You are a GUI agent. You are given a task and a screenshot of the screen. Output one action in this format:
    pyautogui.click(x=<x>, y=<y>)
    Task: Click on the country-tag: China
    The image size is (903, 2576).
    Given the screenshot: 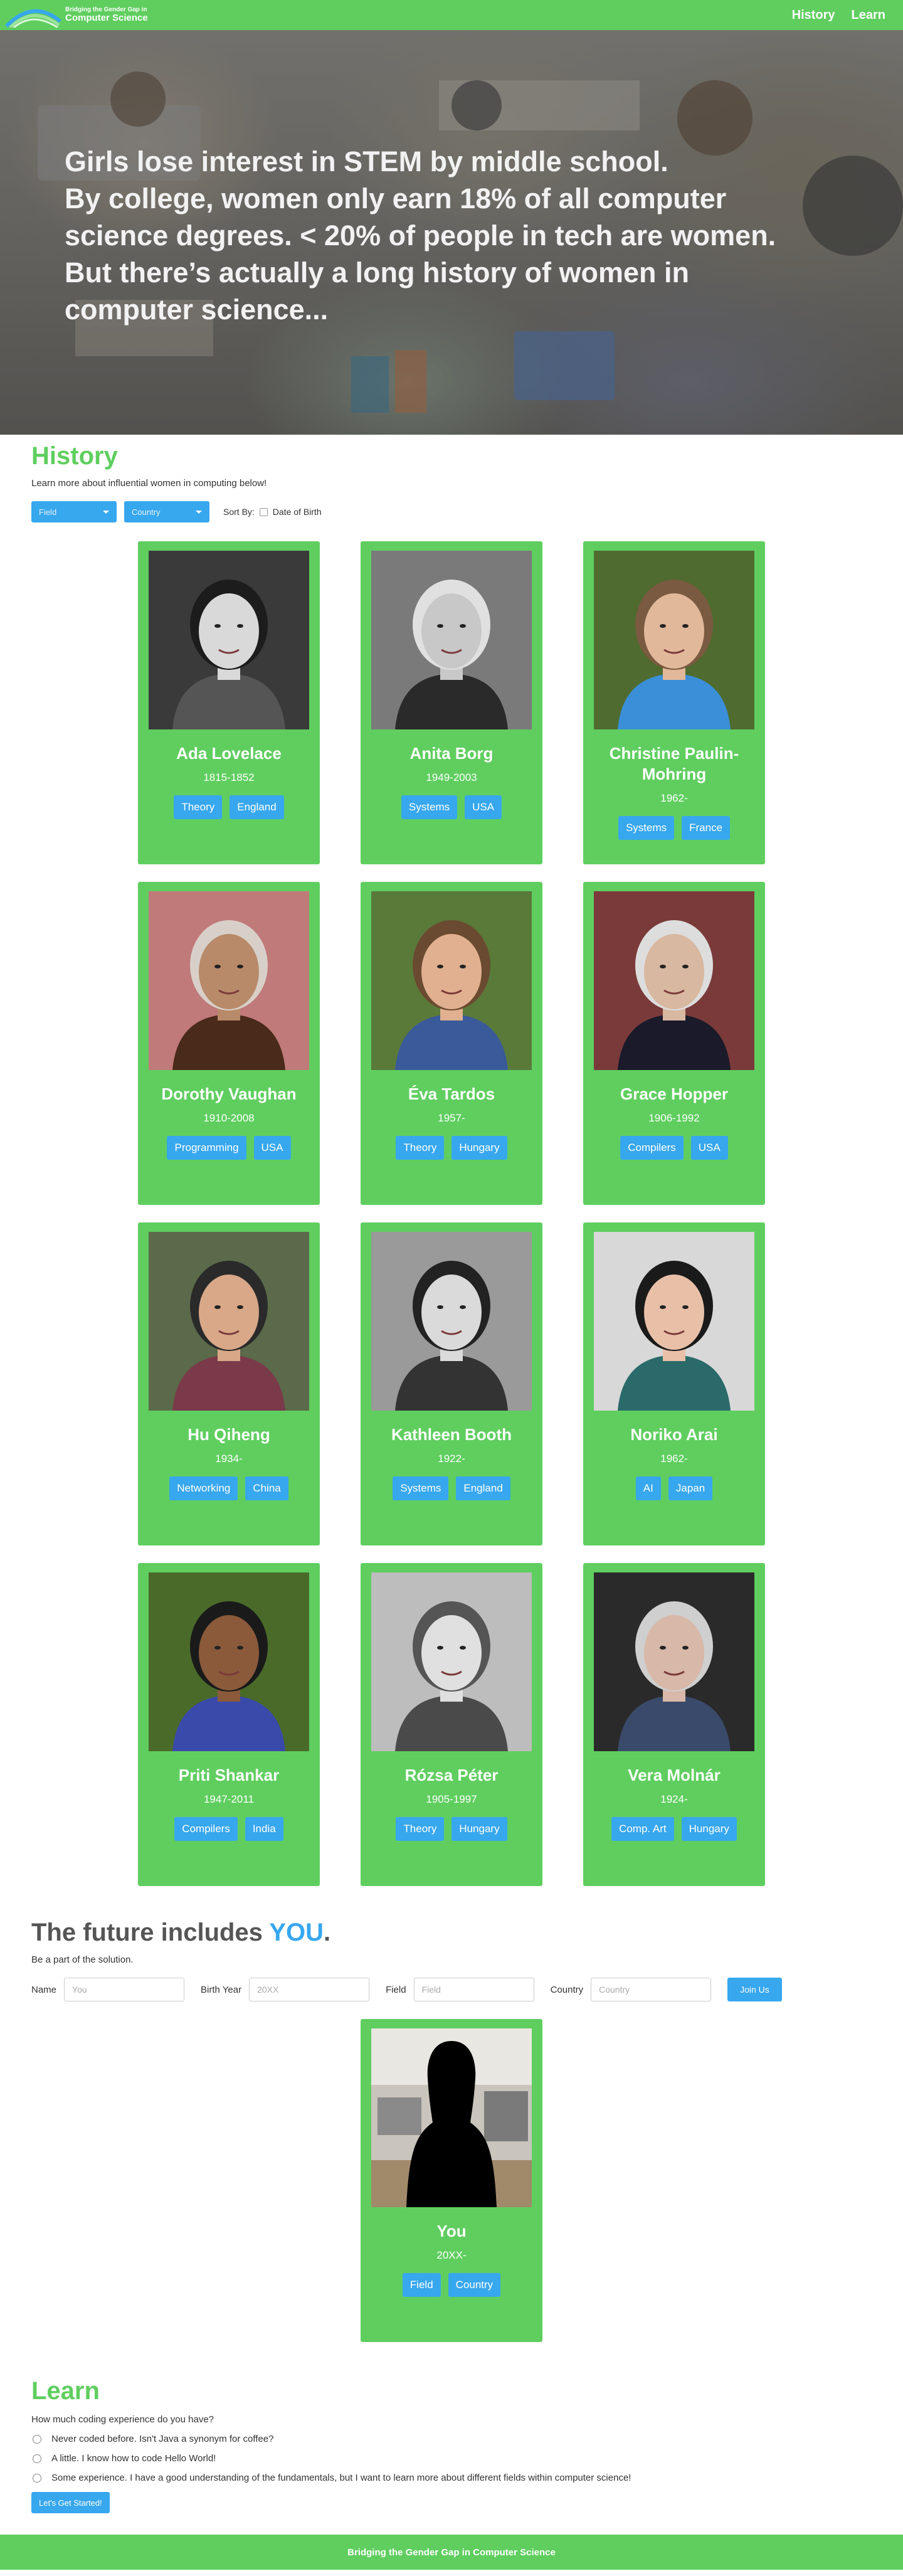 What is the action you would take?
    pyautogui.click(x=266, y=1488)
    